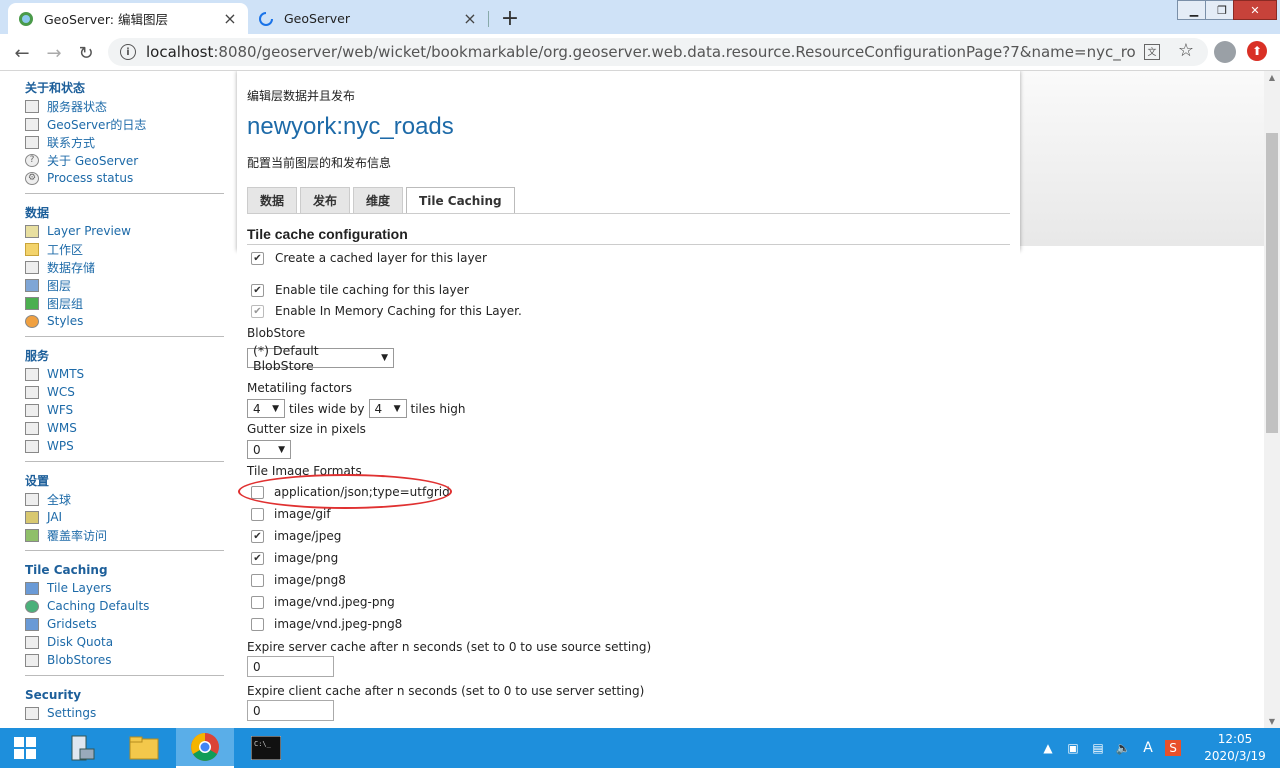 This screenshot has width=1280, height=768. I want to click on show-hidden-icons-icon: ▲, so click(1048, 748).